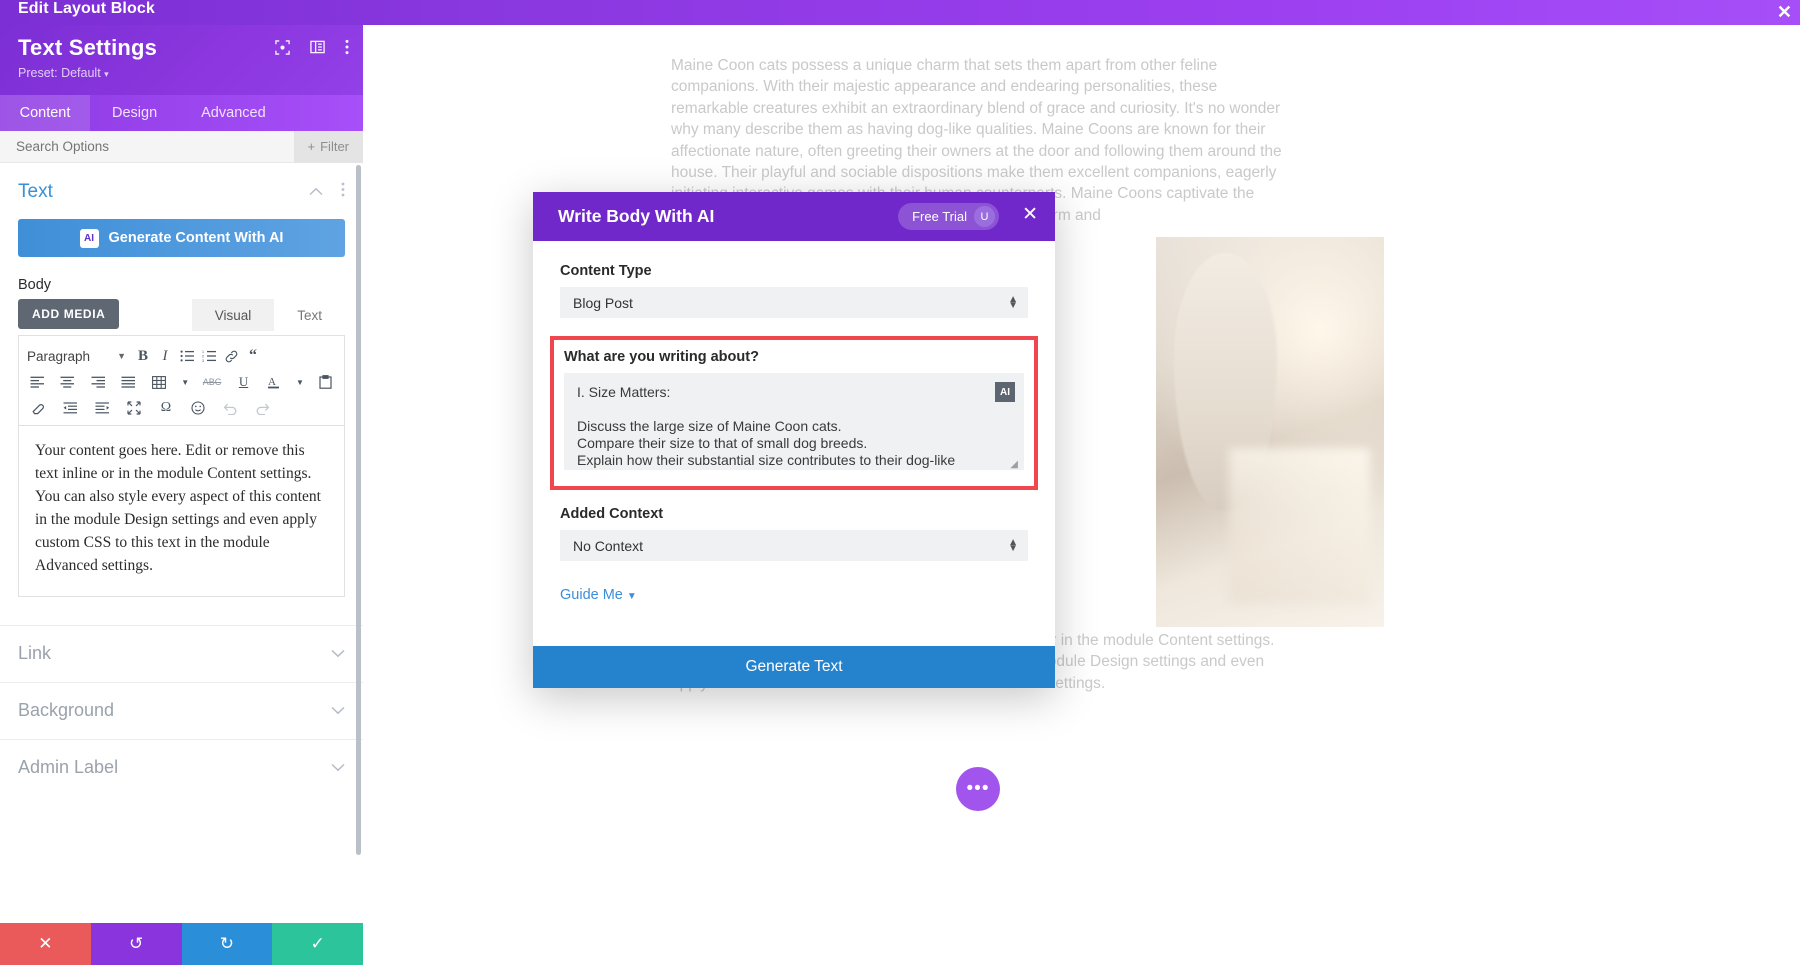  I want to click on italic-icon: I, so click(165, 356).